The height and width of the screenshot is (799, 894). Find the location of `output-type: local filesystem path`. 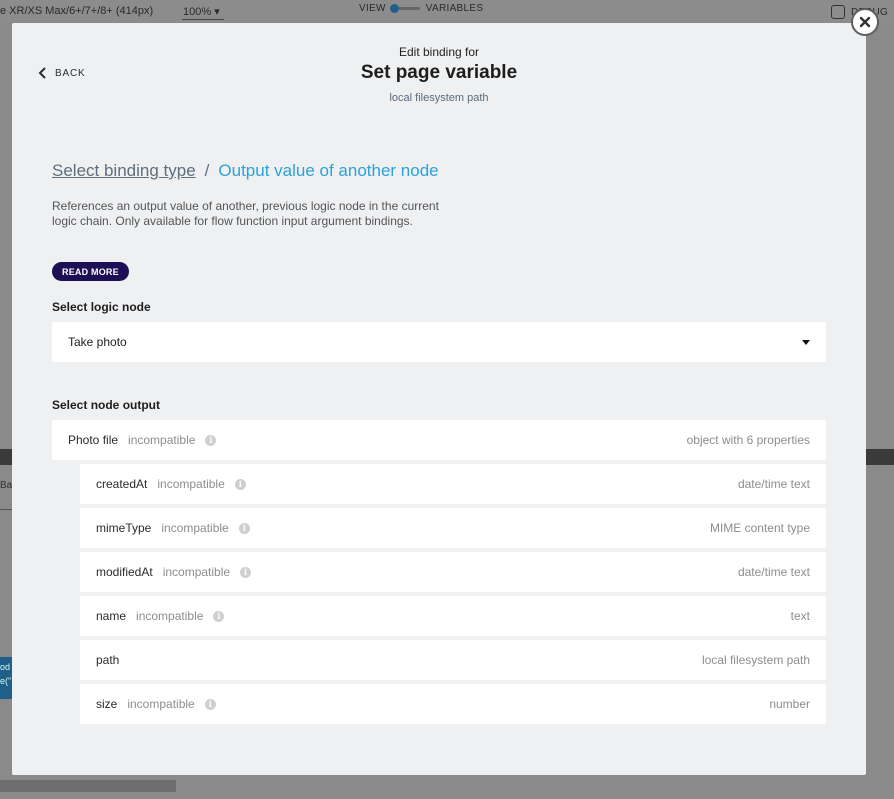

output-type: local filesystem path is located at coordinates (755, 660).